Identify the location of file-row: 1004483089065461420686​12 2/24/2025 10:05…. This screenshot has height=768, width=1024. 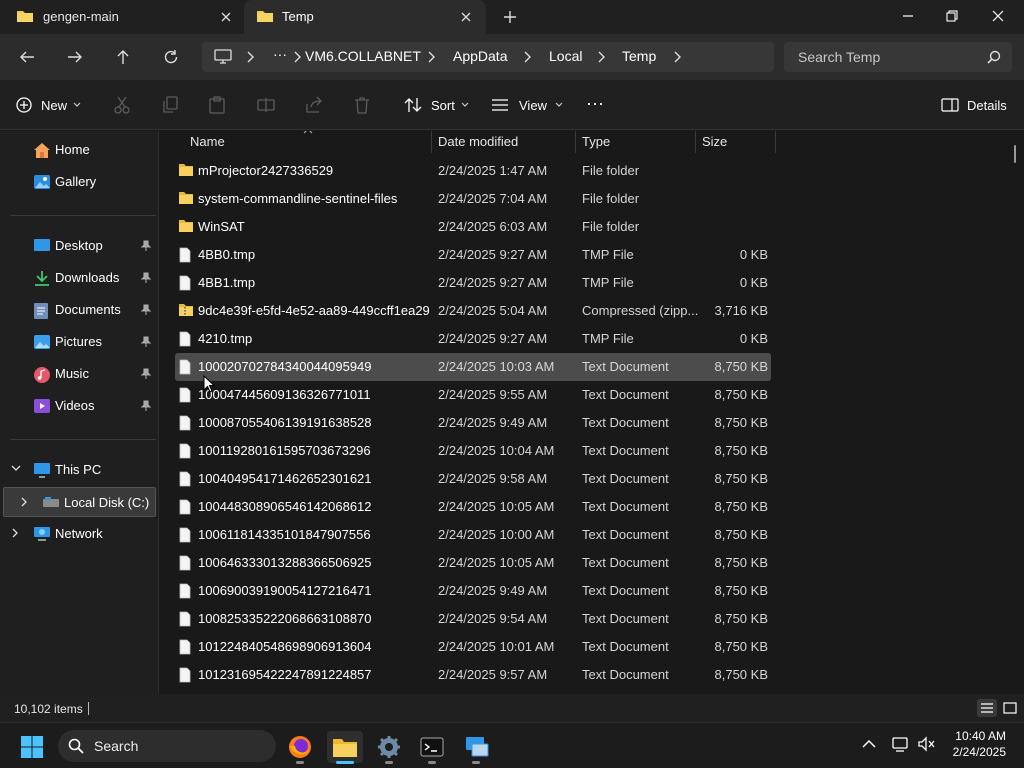
(473, 507).